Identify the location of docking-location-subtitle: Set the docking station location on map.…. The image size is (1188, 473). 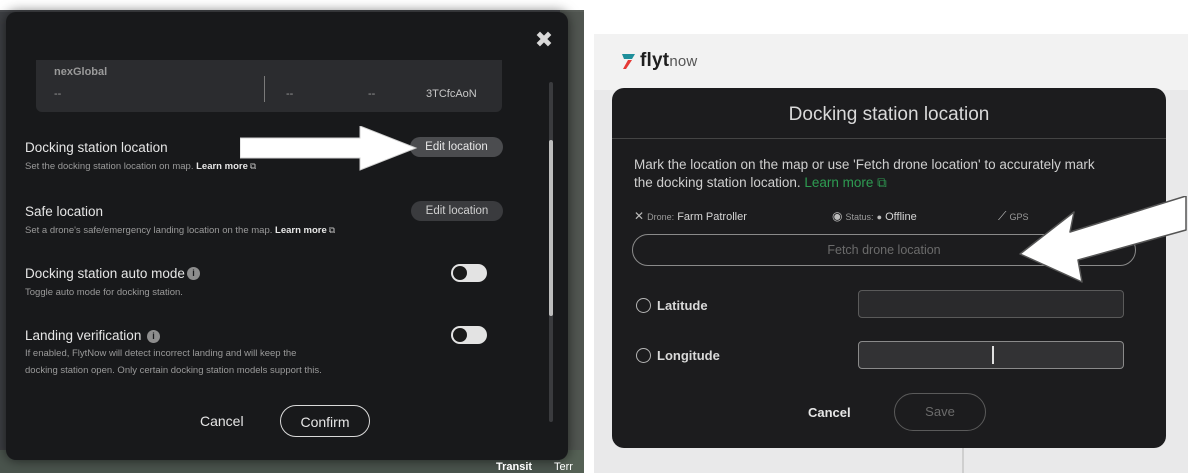
(140, 166).